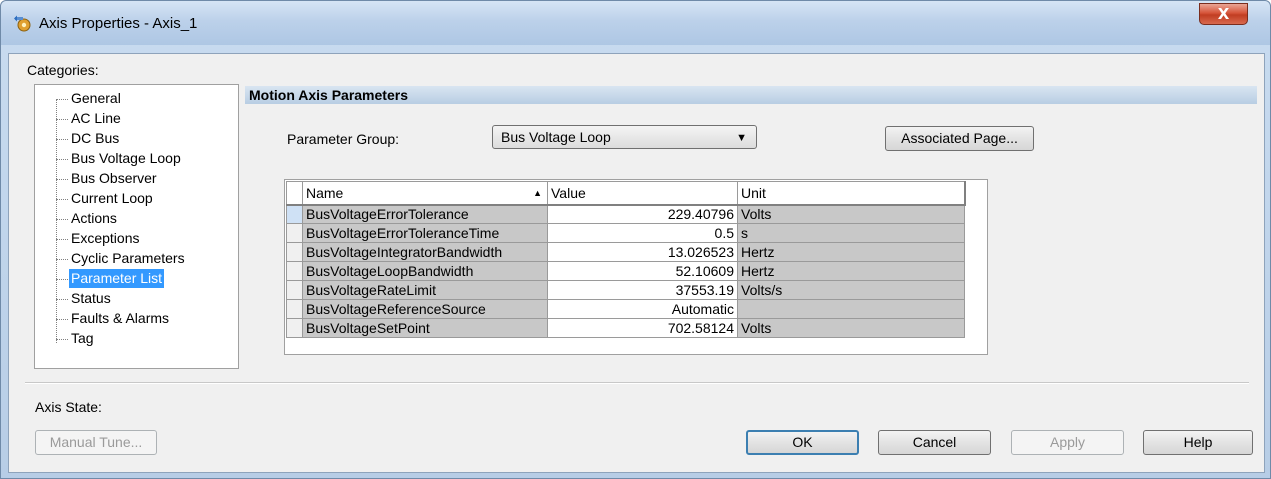 This screenshot has width=1271, height=479. I want to click on param-value: 52.10609, so click(642, 271).